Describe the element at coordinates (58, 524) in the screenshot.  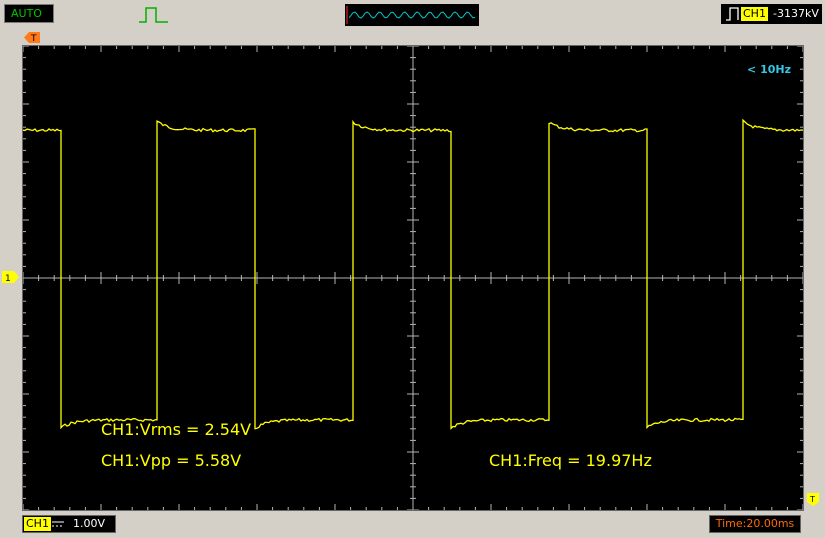
I see `dc-coupling-icon` at that location.